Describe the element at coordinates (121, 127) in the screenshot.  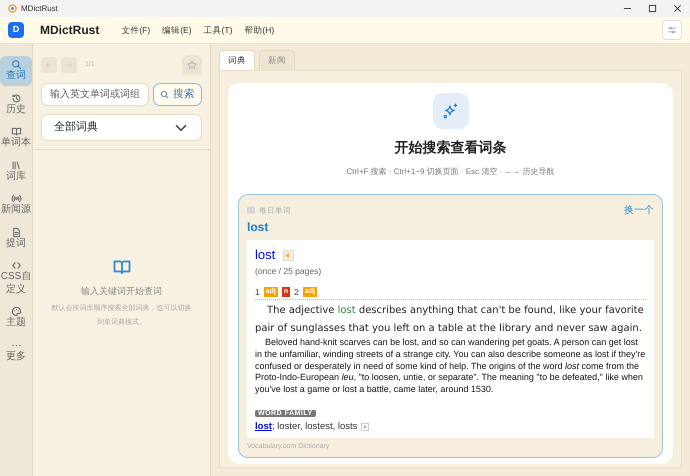
I see `dictionary-select: 全部词典` at that location.